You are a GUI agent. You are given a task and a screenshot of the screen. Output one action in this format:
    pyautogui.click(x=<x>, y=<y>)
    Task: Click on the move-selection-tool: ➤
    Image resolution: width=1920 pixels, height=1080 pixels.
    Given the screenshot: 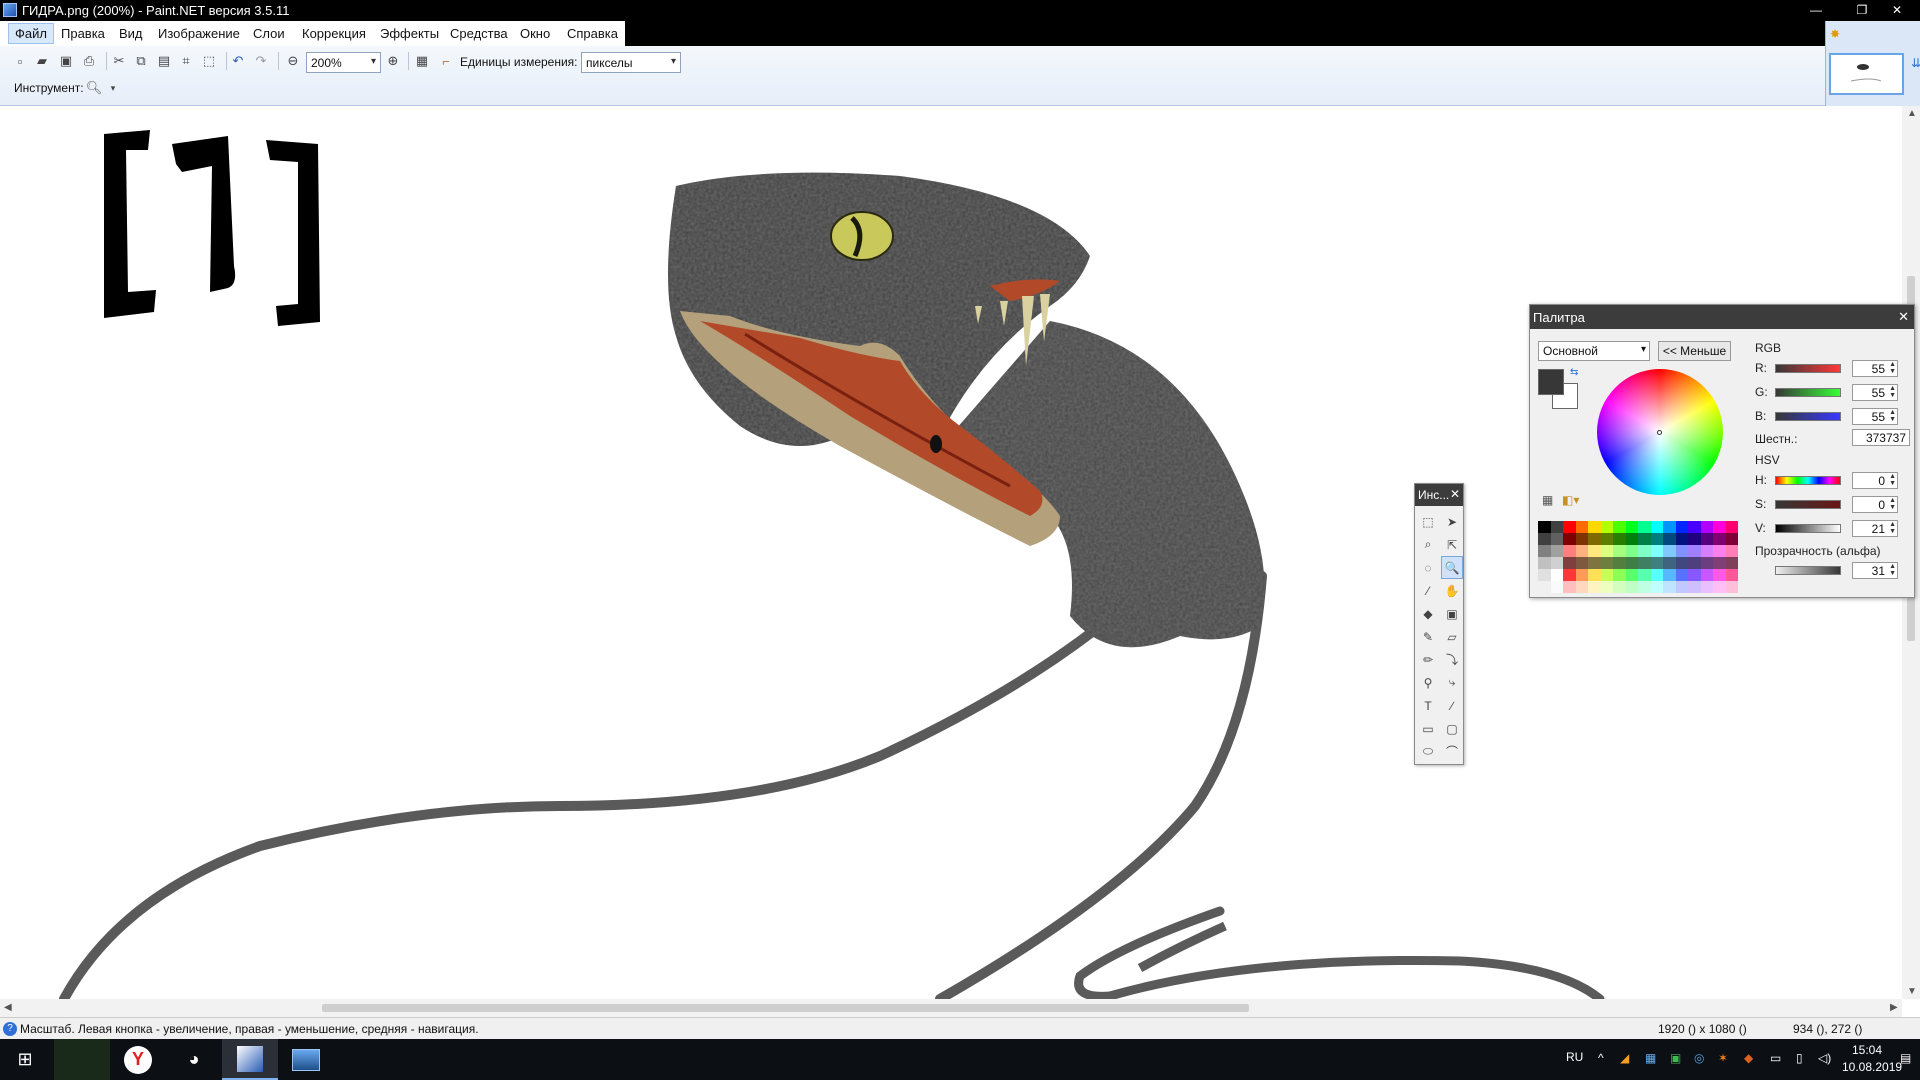 What is the action you would take?
    pyautogui.click(x=1452, y=521)
    